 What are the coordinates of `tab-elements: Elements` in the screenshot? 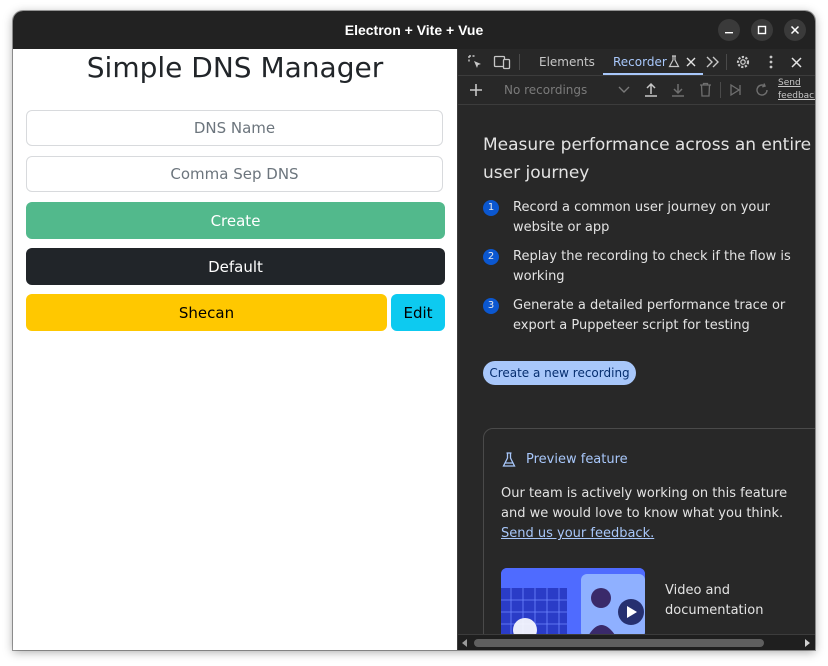 It's located at (567, 62).